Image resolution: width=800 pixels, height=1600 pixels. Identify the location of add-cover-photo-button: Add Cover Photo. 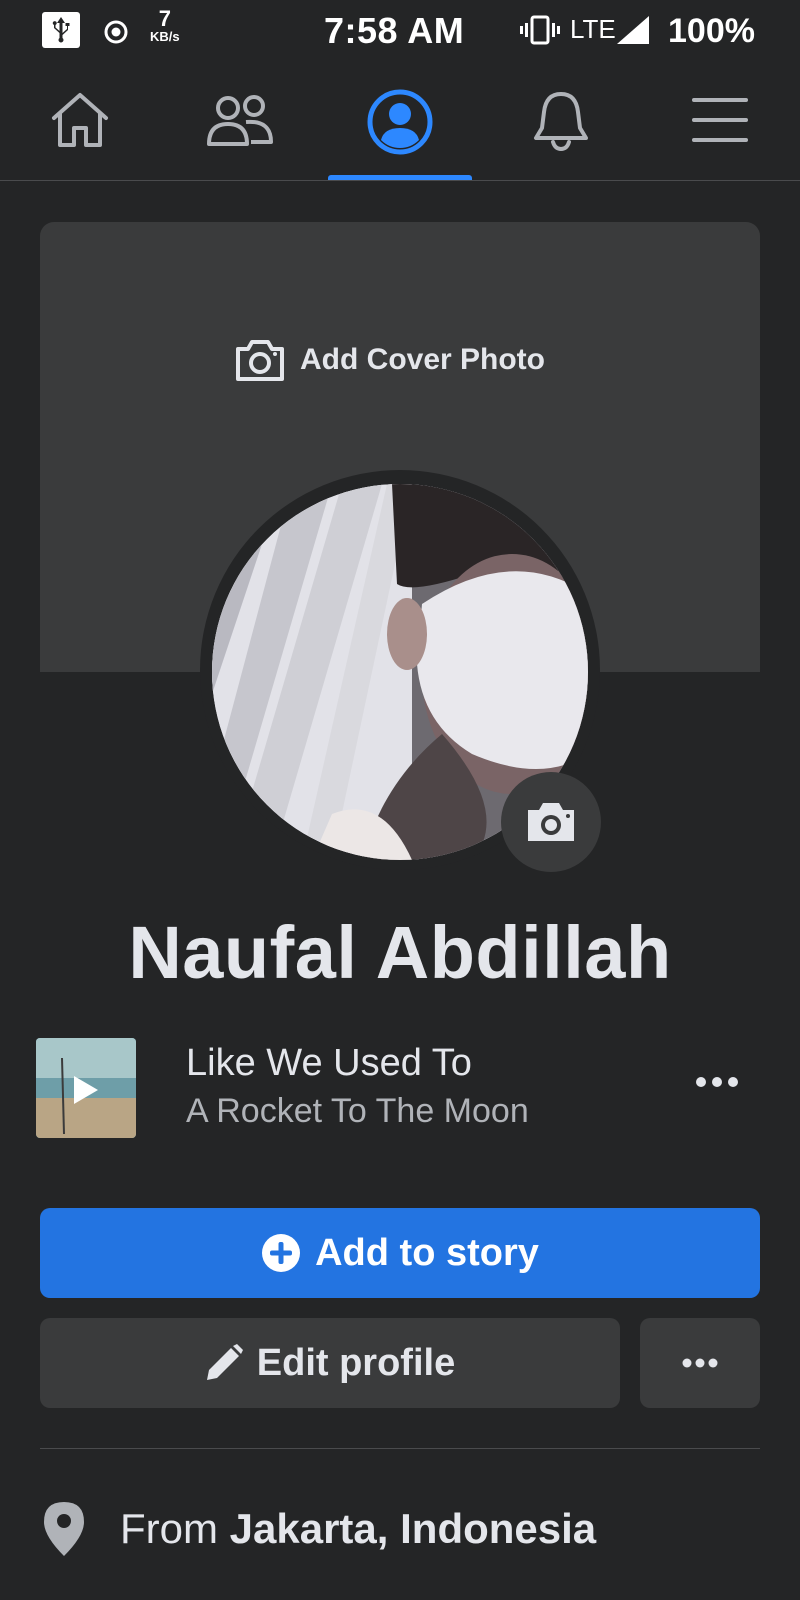
(389, 360).